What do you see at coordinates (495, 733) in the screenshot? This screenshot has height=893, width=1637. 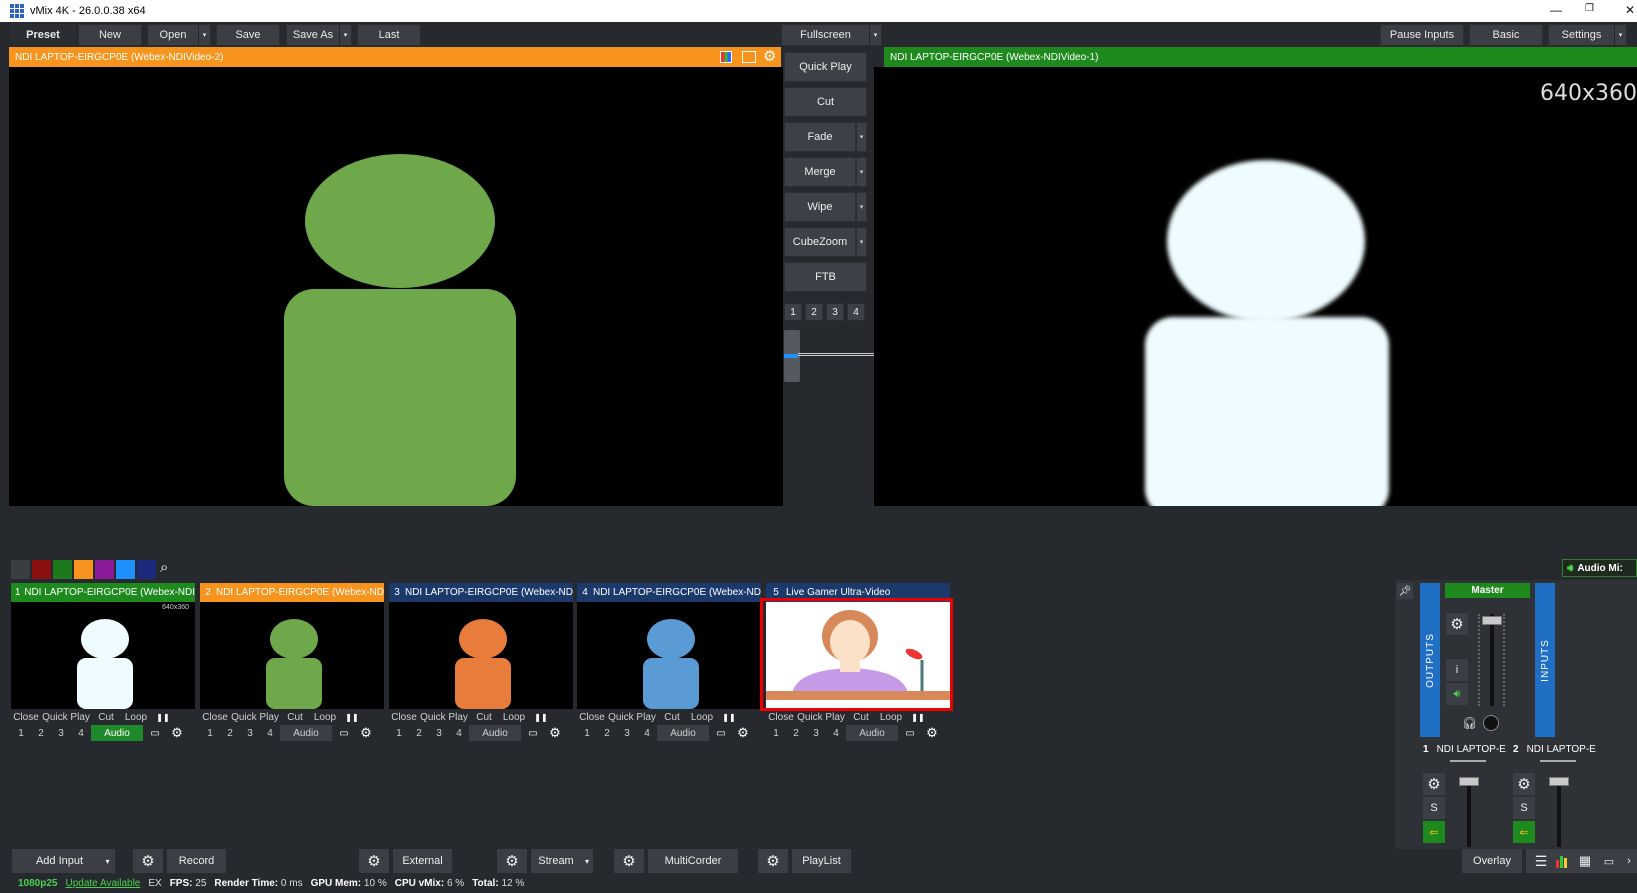 I see `input-3-audio-button: Audio` at bounding box center [495, 733].